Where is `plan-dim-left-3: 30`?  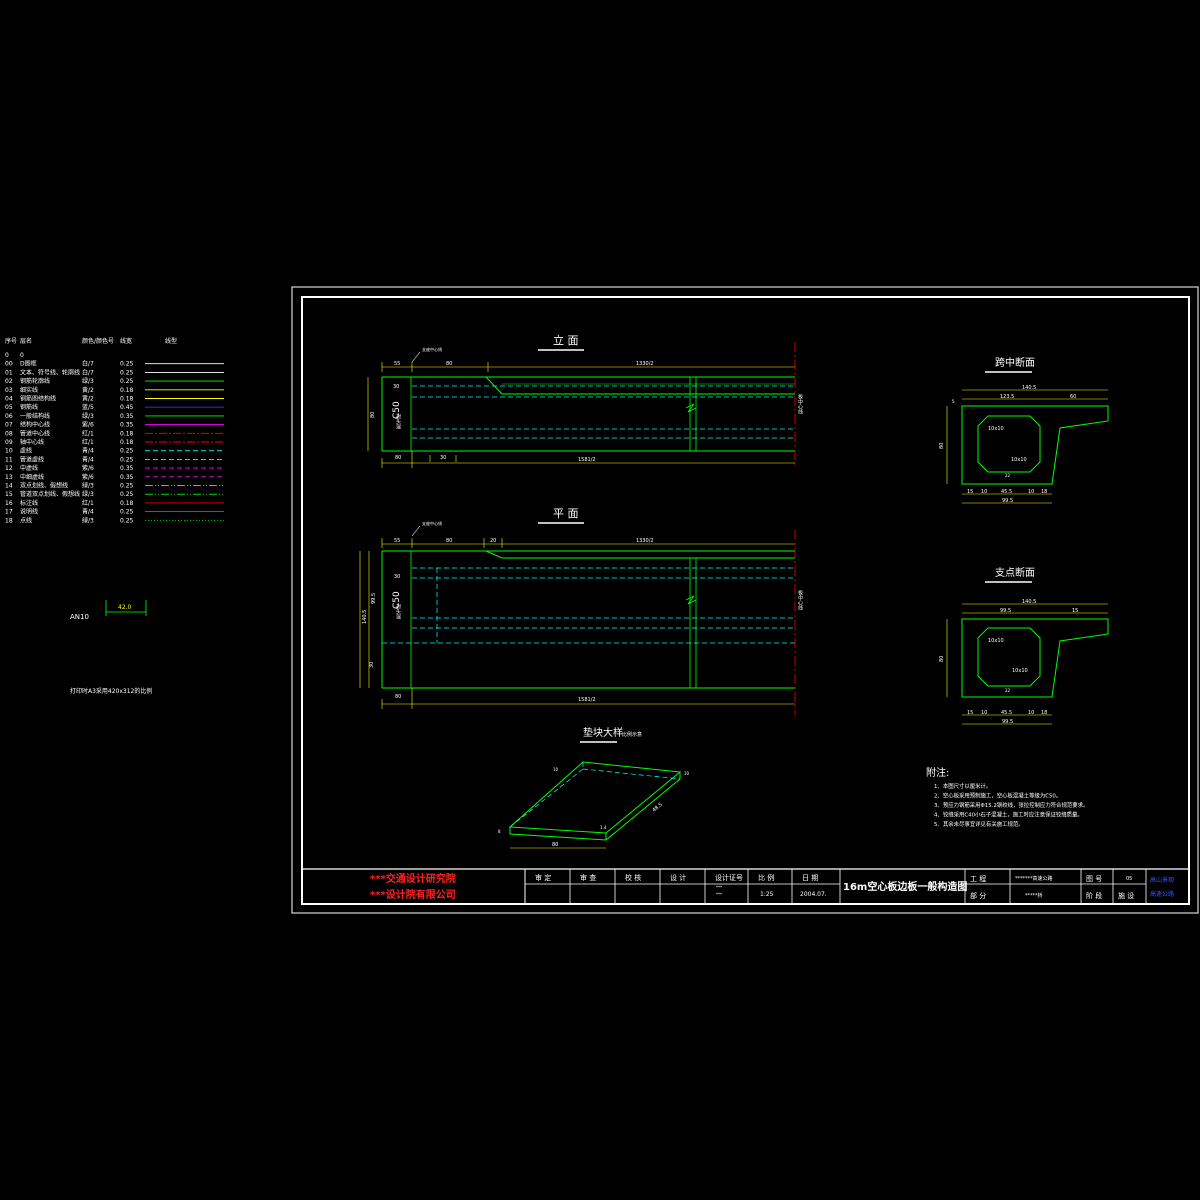 plan-dim-left-3: 30 is located at coordinates (372, 665).